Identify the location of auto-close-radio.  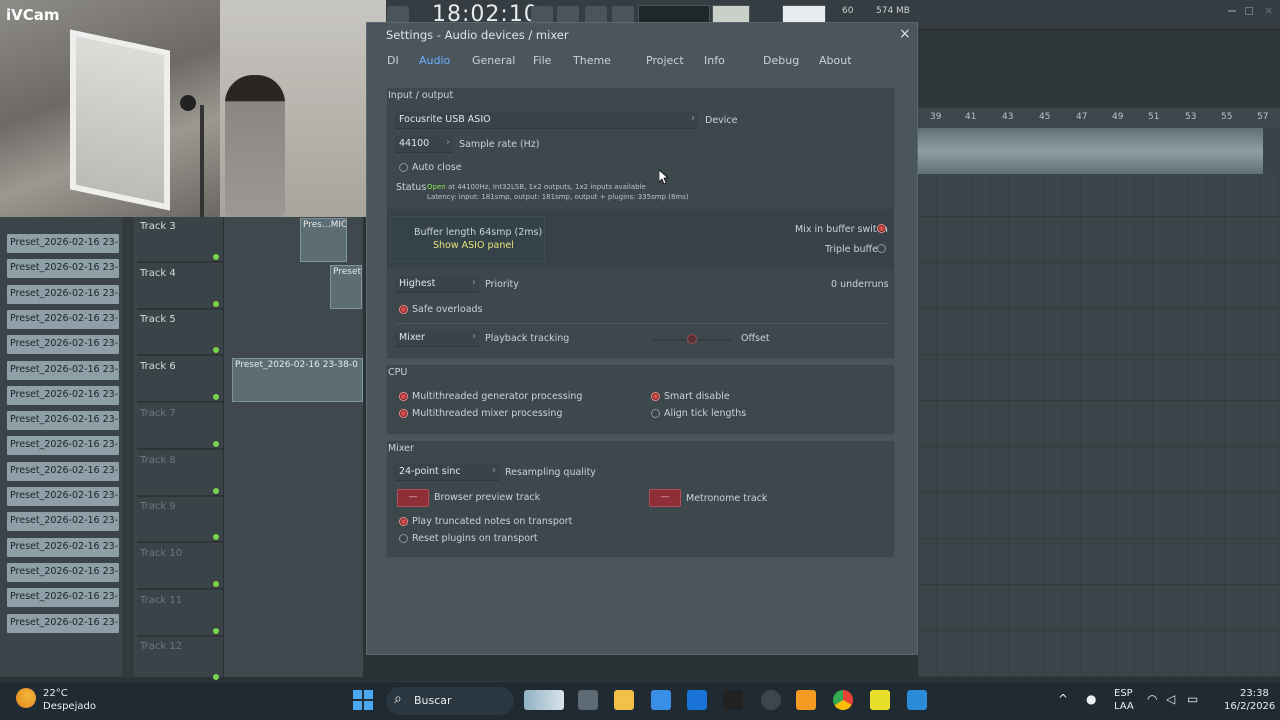
(403, 167).